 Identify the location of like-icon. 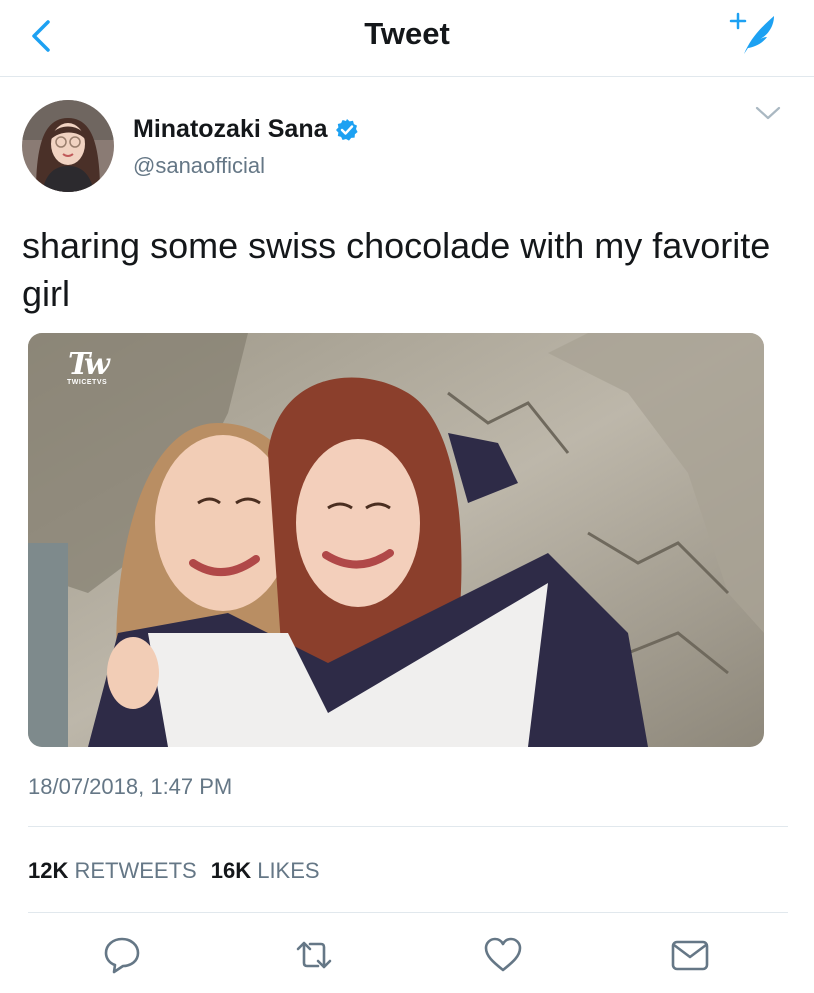
(503, 955).